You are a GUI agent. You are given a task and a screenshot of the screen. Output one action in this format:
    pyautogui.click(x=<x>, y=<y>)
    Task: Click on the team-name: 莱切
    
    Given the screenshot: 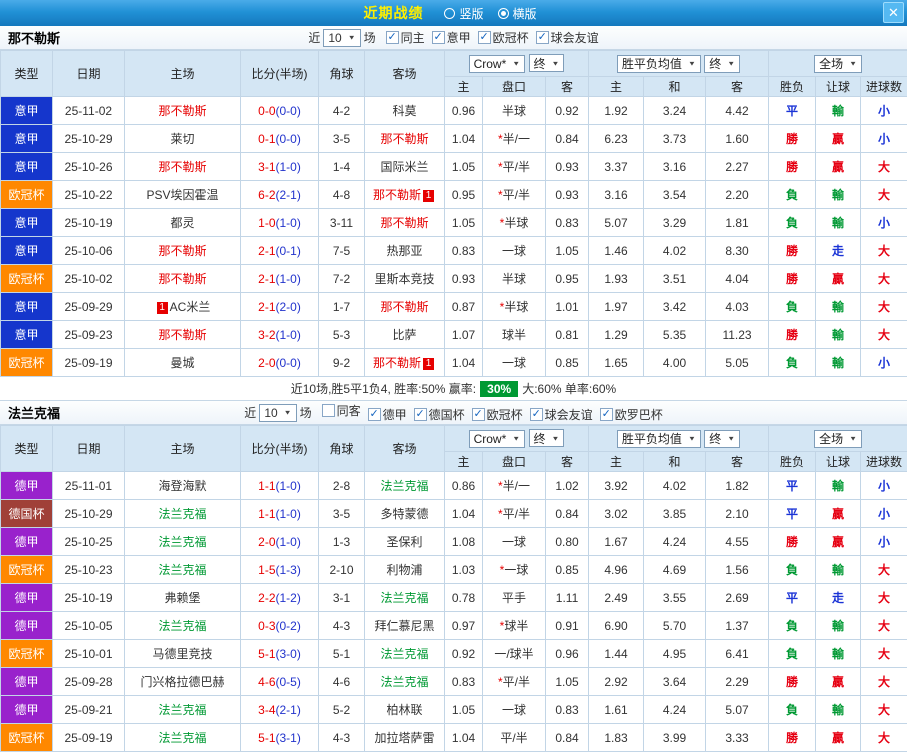 What is the action you would take?
    pyautogui.click(x=182, y=139)
    